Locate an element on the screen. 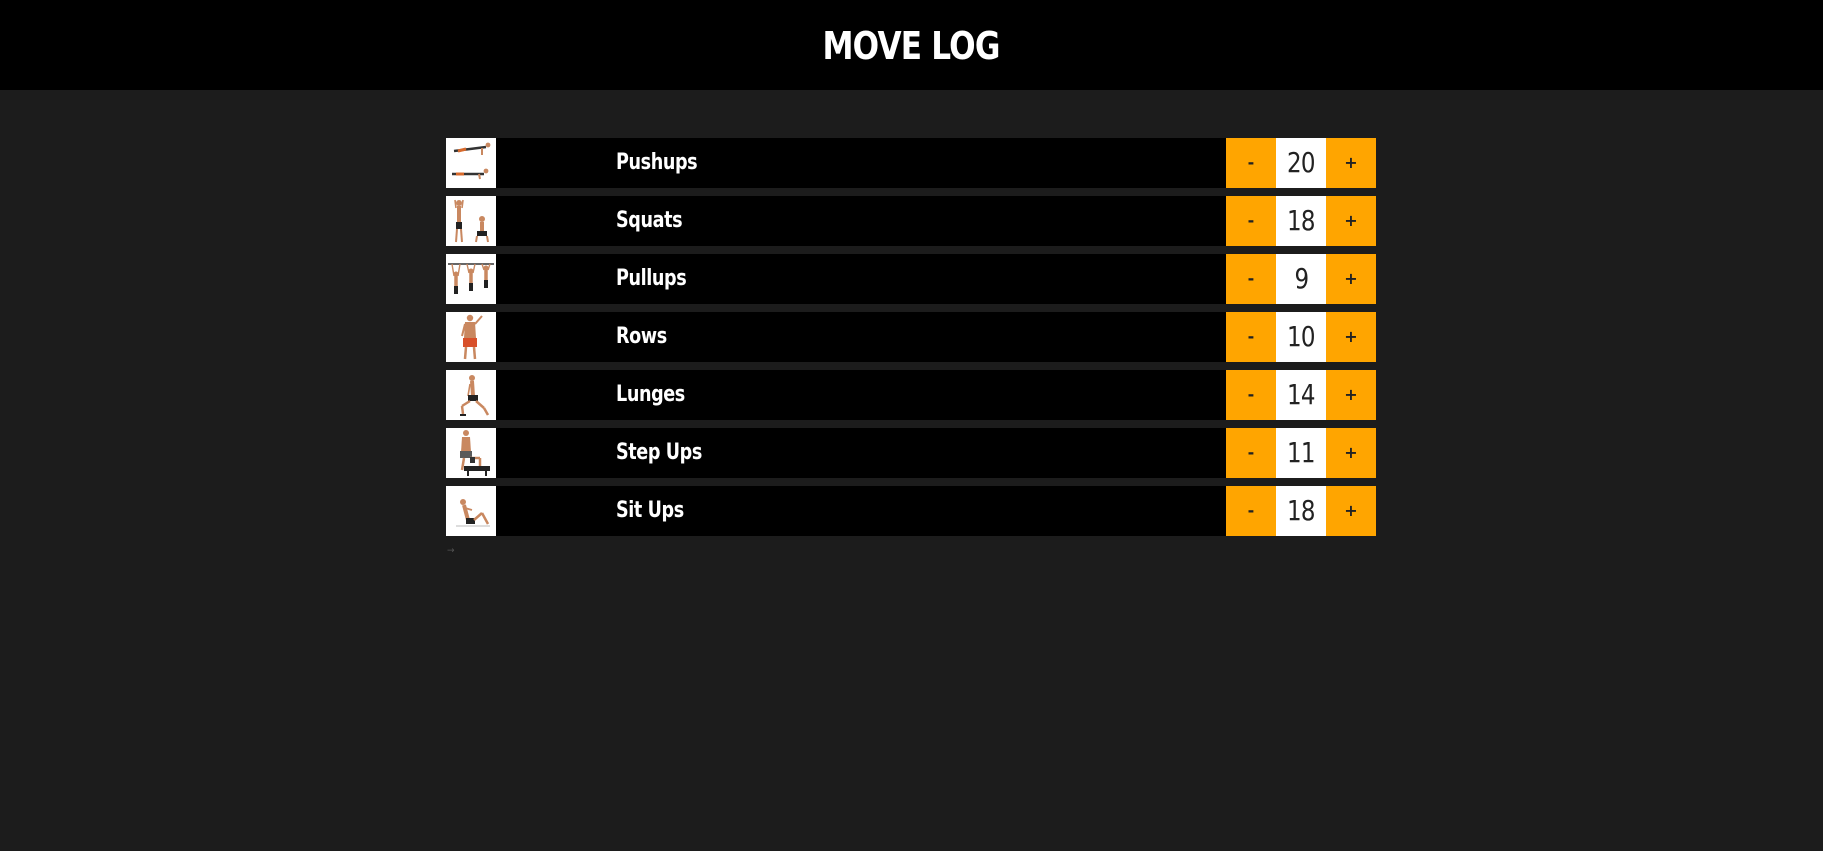  rep-counter: - 10 + is located at coordinates (1301, 337).